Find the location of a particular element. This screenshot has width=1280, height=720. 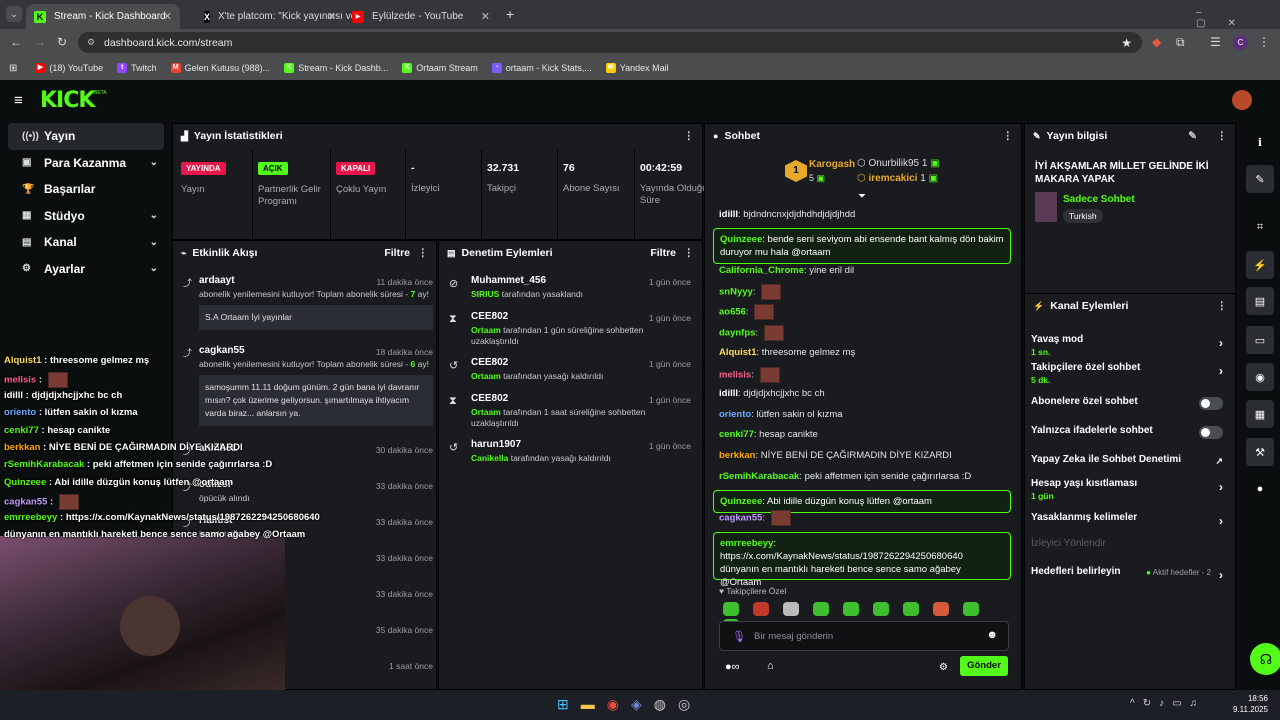

tab-x-post: X X'te platcom: "Kick yayıncısı ve ✕ is located at coordinates (276, 16).